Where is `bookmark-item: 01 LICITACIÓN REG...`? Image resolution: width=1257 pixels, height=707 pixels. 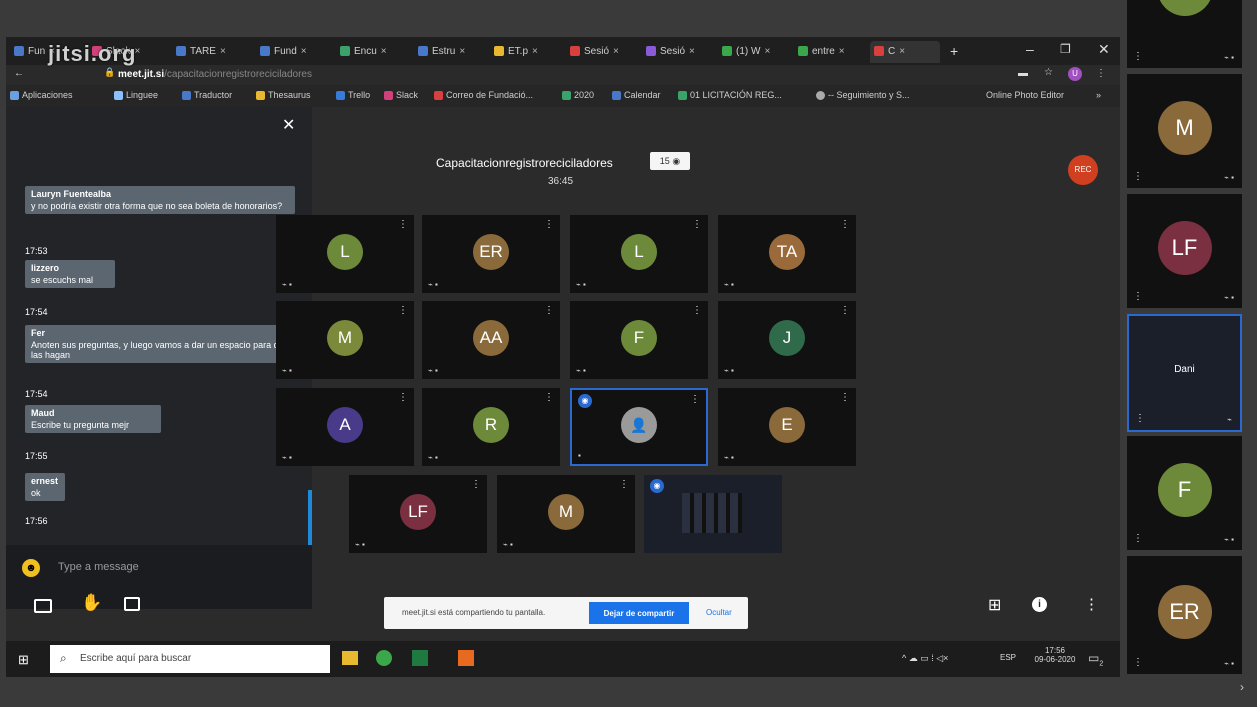 bookmark-item: 01 LICITACIÓN REG... is located at coordinates (730, 95).